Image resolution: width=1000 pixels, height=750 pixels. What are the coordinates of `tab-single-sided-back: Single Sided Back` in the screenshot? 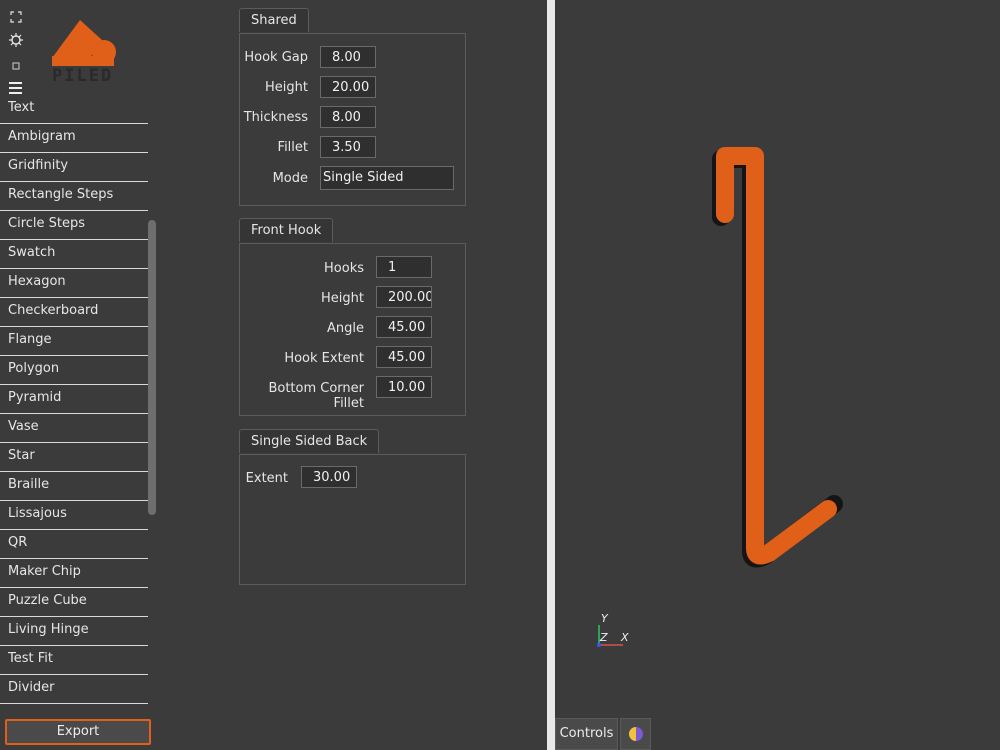 It's located at (309, 441).